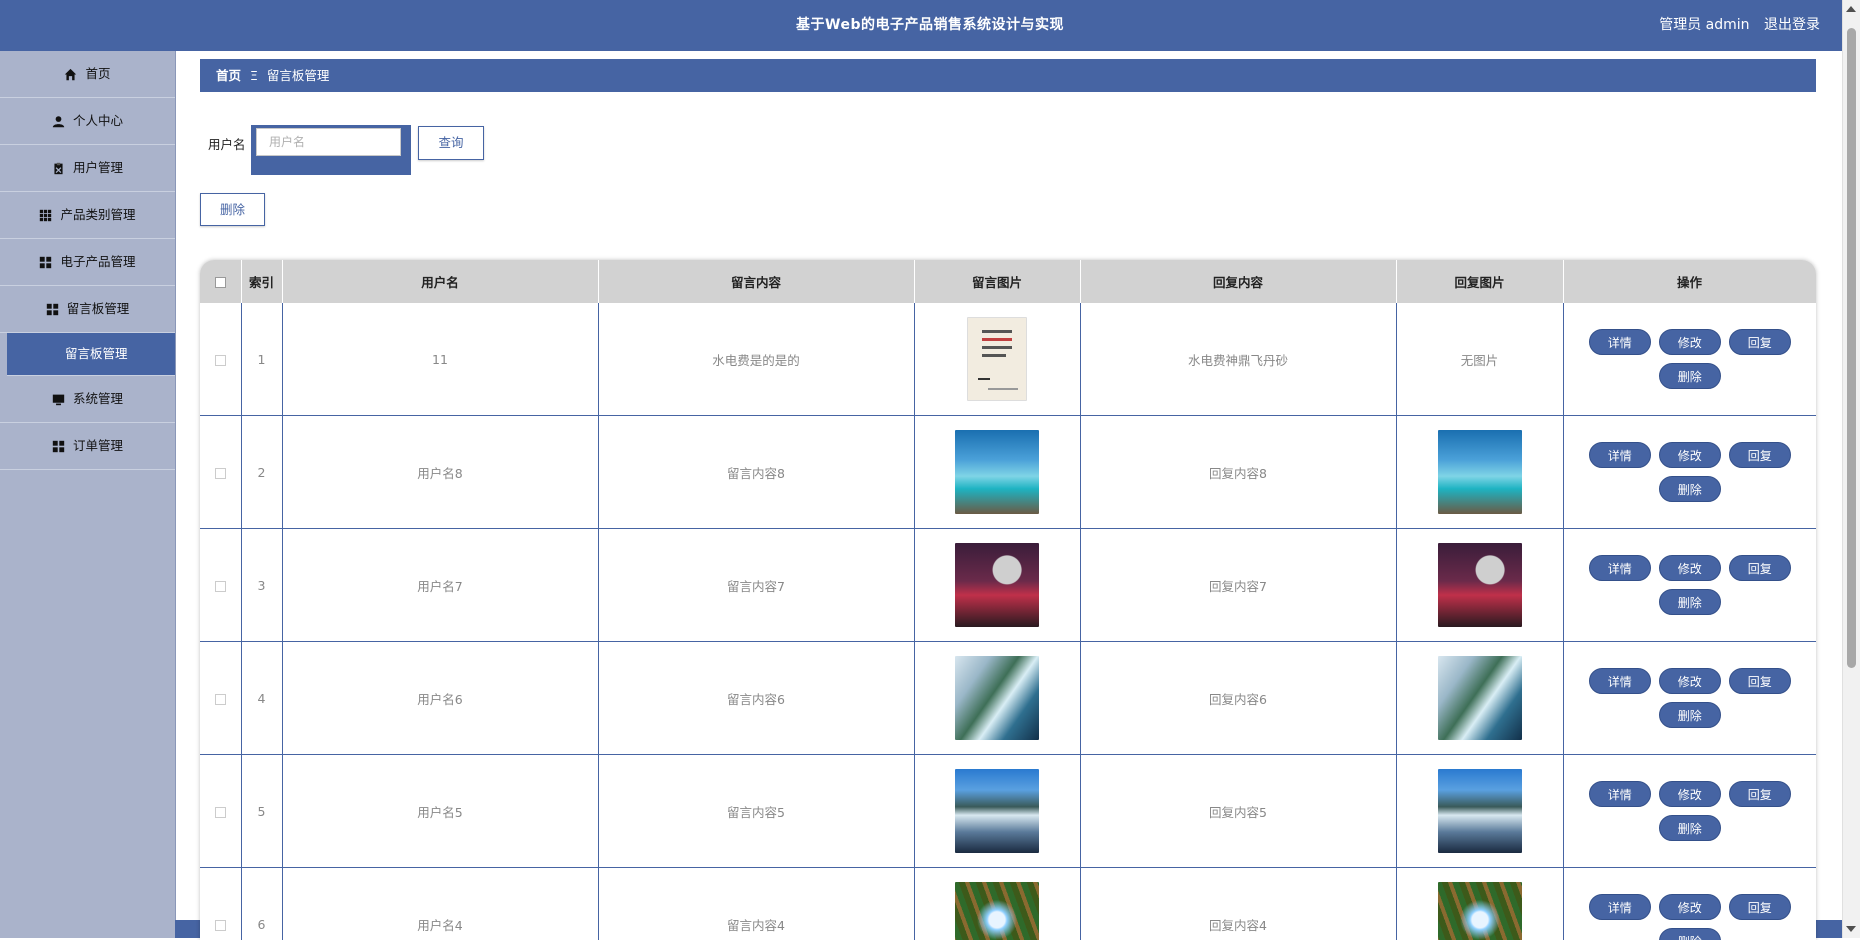 The height and width of the screenshot is (940, 1860). Describe the element at coordinates (440, 698) in the screenshot. I see `row-username: 用户名6` at that location.